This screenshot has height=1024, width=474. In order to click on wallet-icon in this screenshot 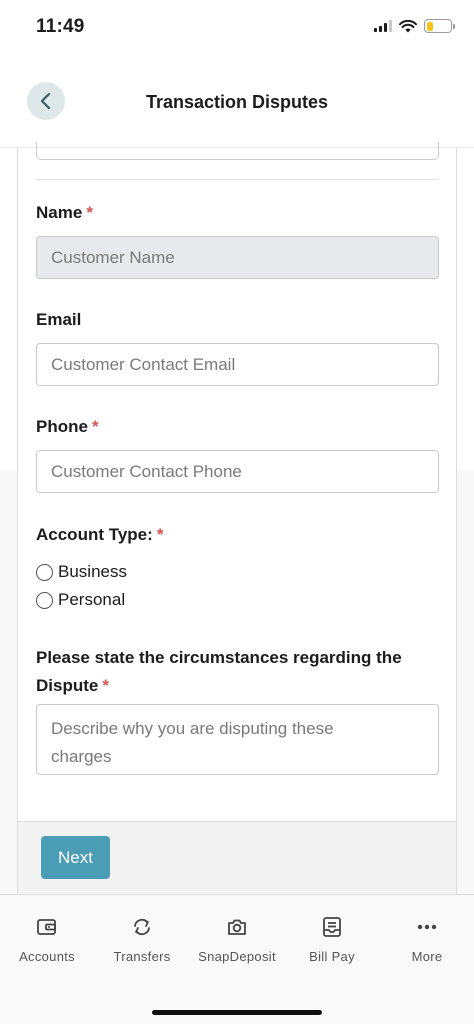, I will do `click(46, 927)`.